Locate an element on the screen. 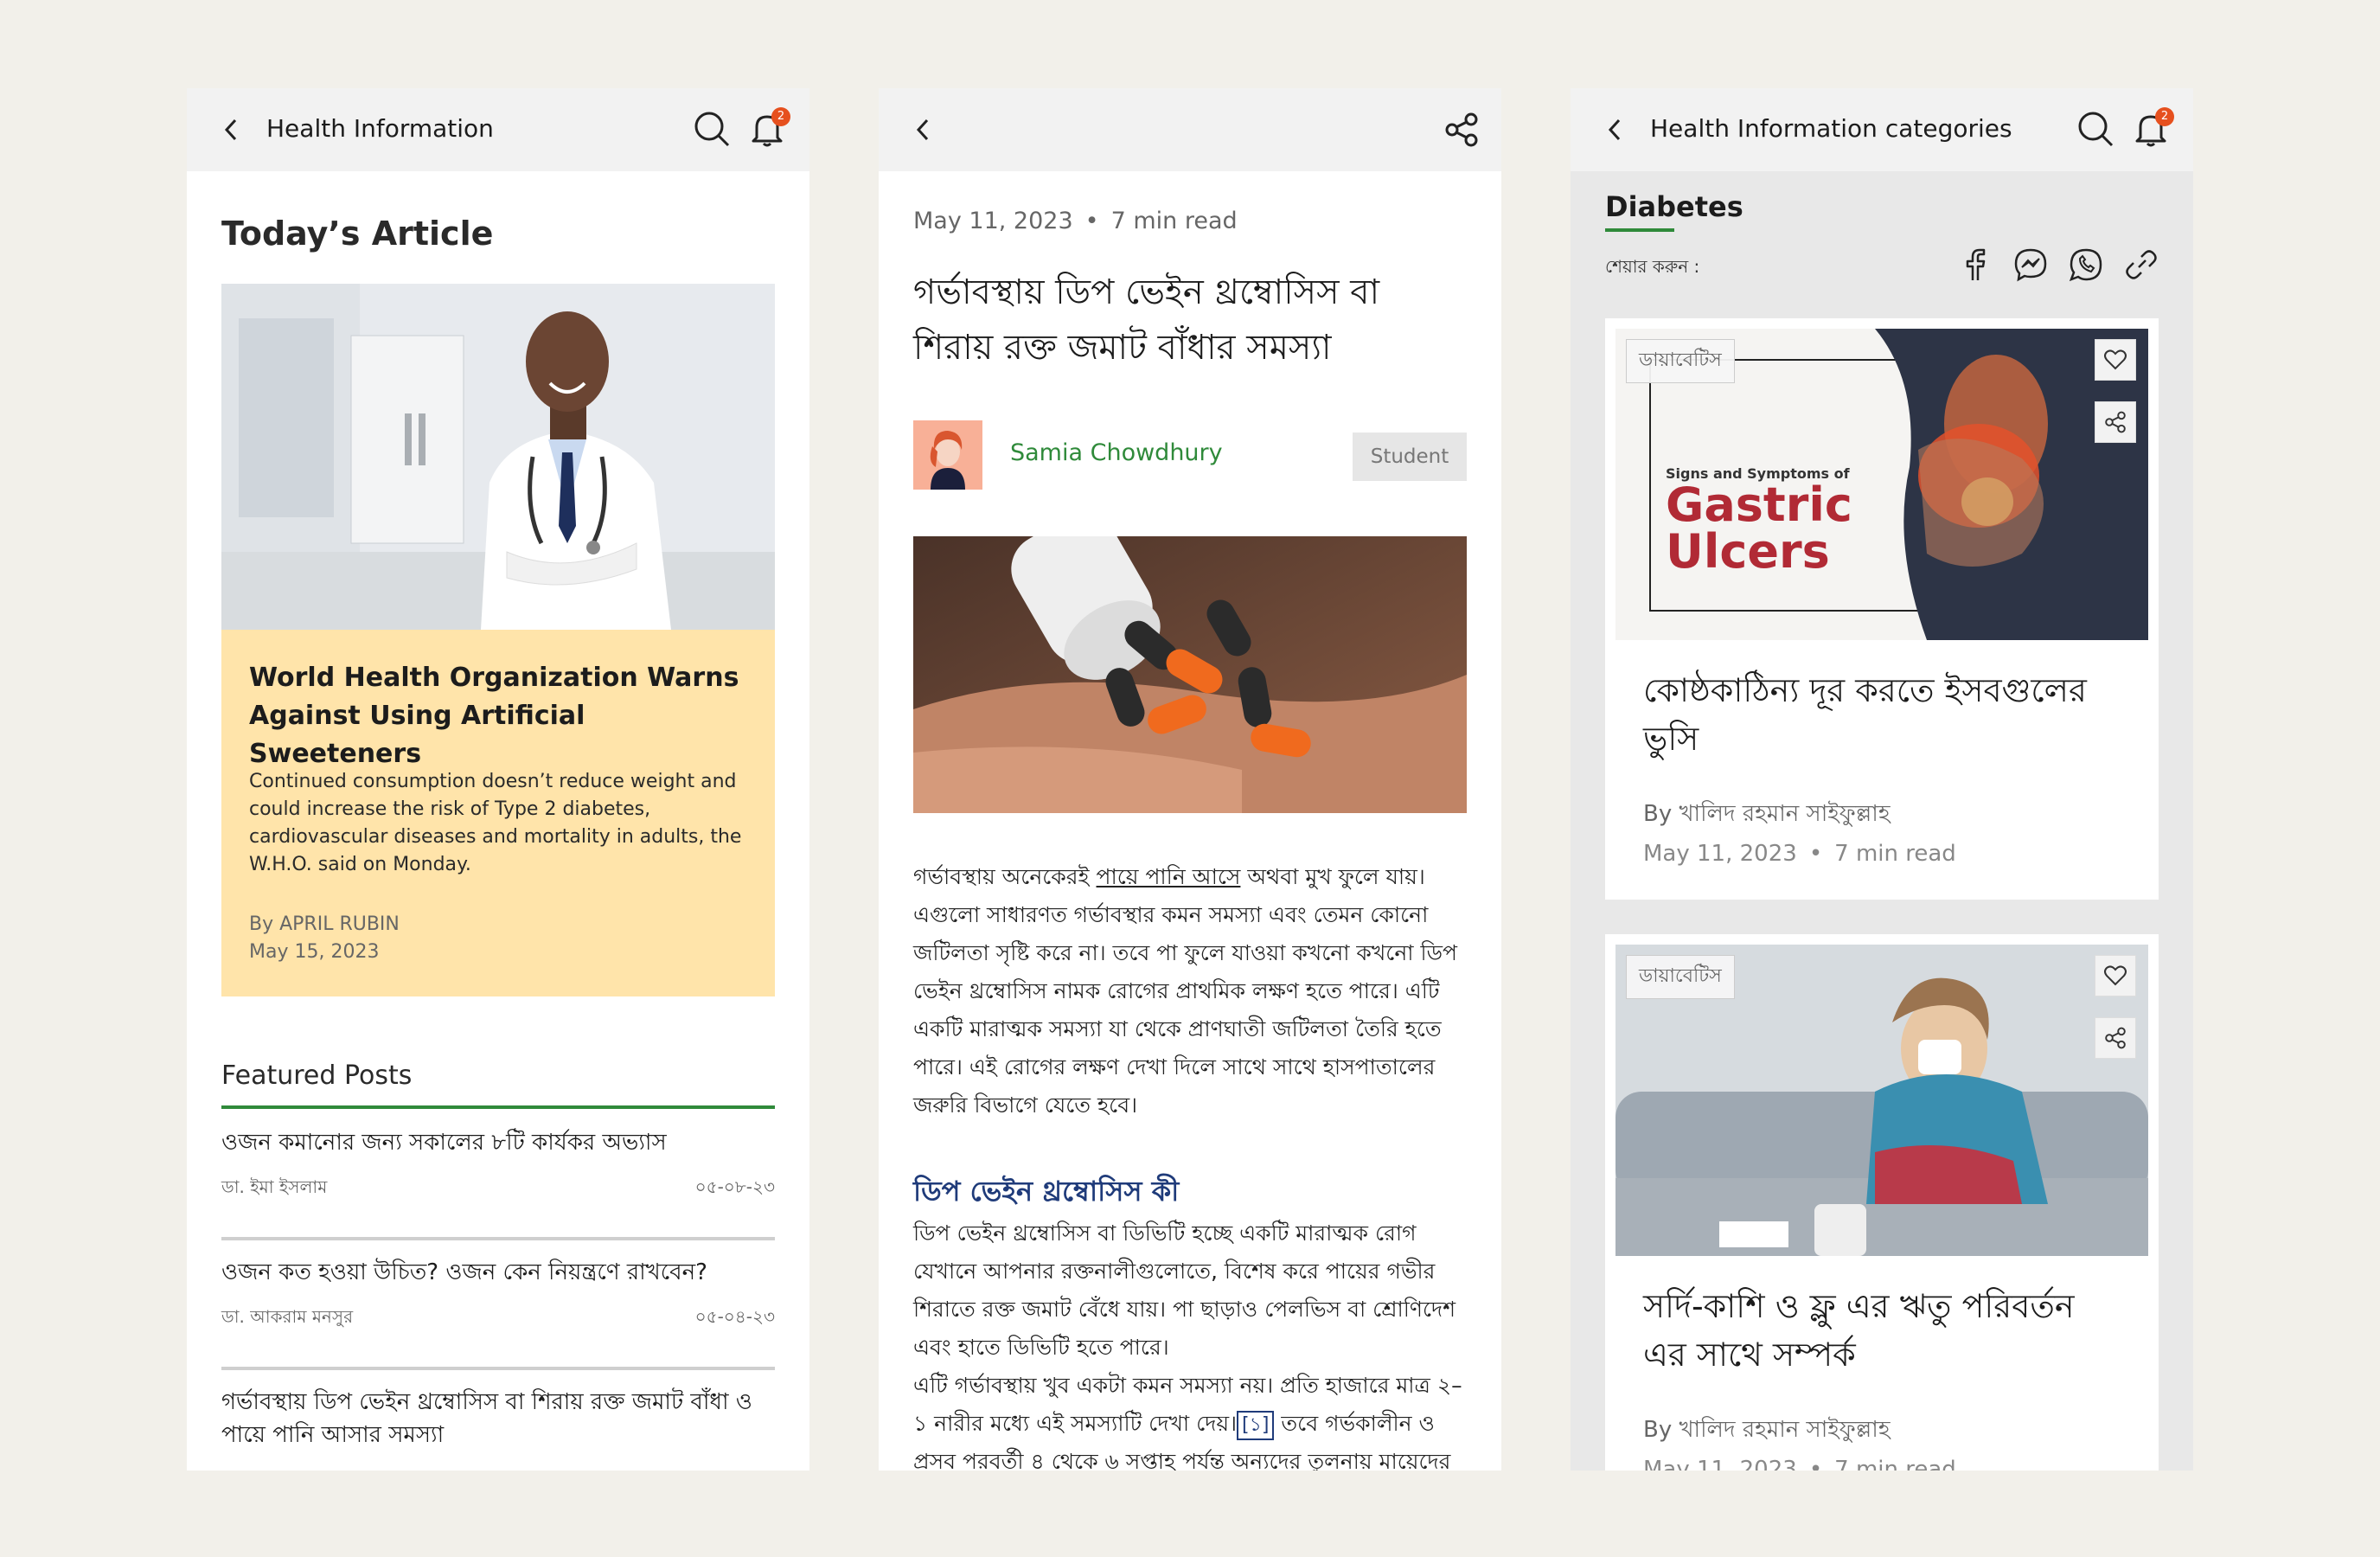  category-underline is located at coordinates (1640, 230).